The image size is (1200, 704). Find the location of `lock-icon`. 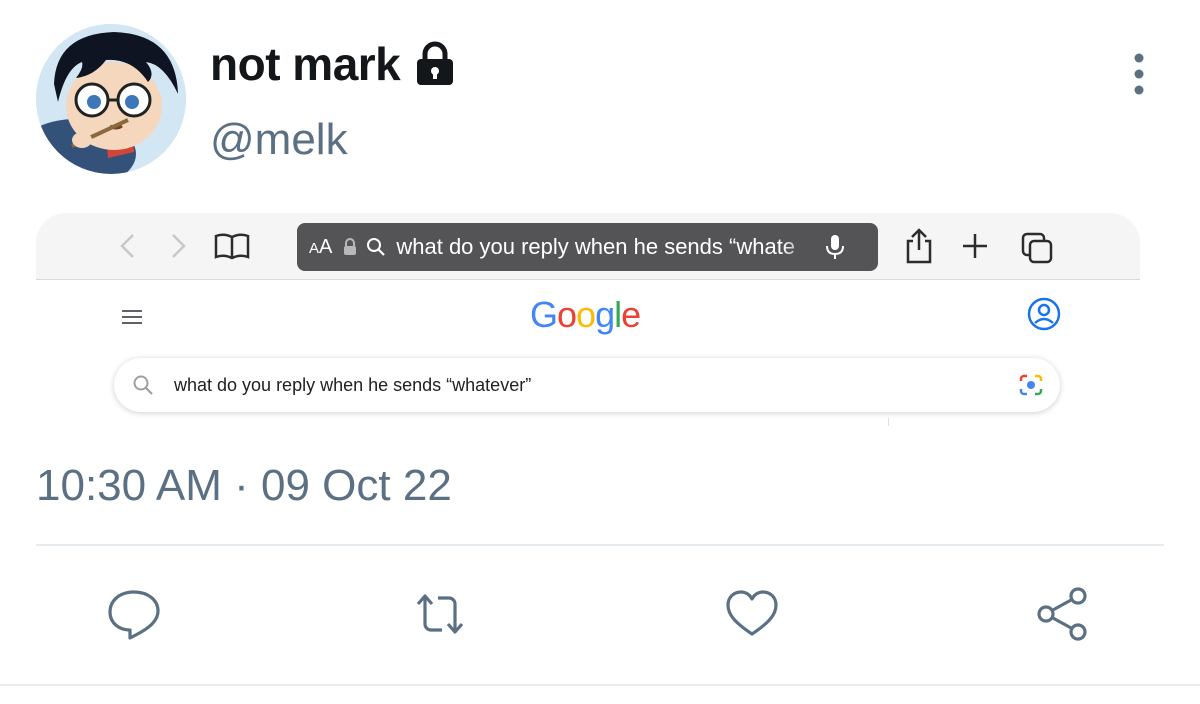

lock-icon is located at coordinates (350, 246).